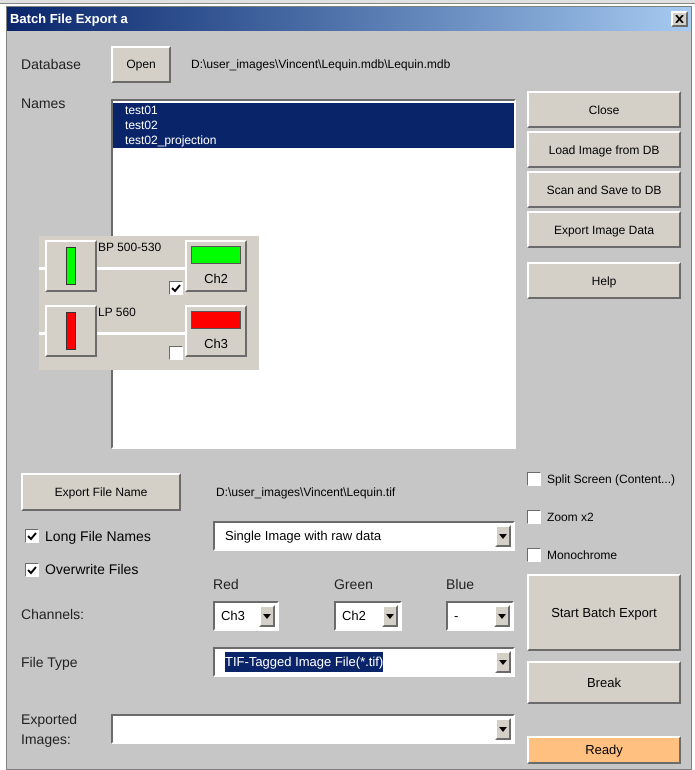 The width and height of the screenshot is (695, 770). What do you see at coordinates (52, 614) in the screenshot?
I see `channels-label: Channels:` at bounding box center [52, 614].